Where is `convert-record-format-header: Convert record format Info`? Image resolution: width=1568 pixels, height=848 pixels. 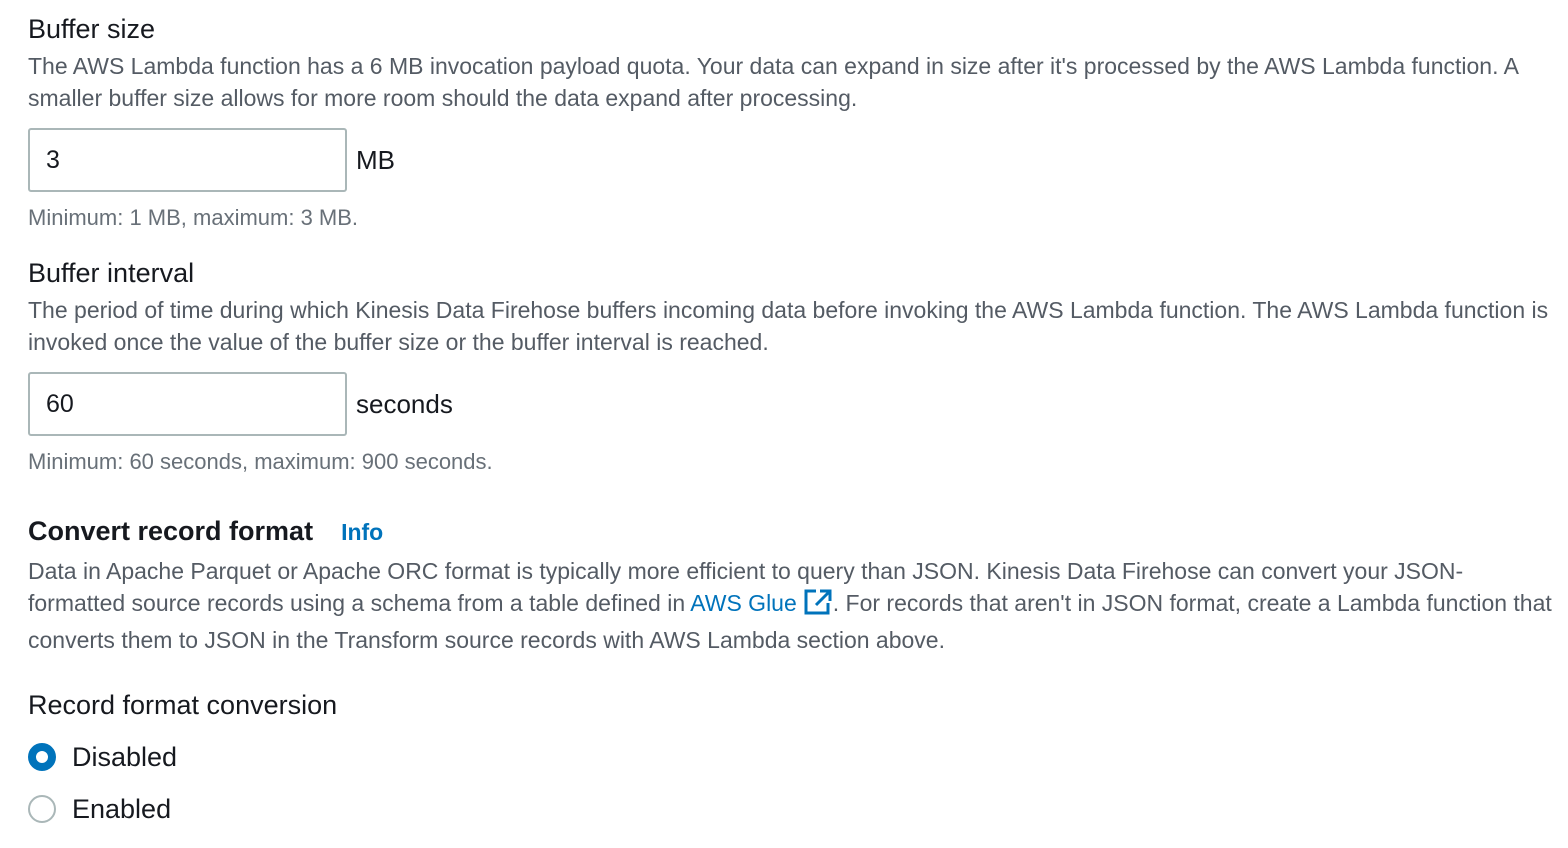 convert-record-format-header: Convert record format Info is located at coordinates (793, 531).